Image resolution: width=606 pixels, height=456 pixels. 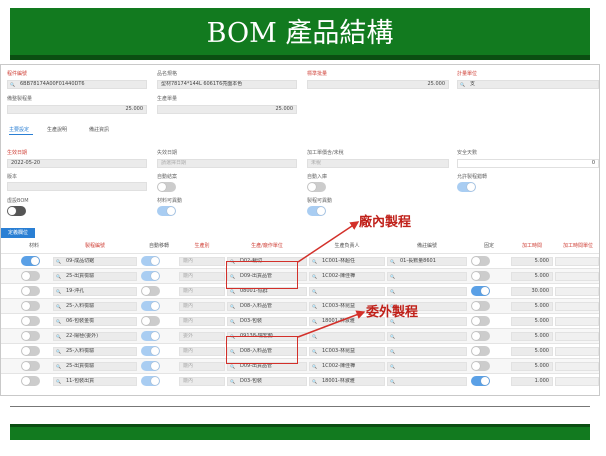 I want to click on allow-change-toggle, so click(x=466, y=187).